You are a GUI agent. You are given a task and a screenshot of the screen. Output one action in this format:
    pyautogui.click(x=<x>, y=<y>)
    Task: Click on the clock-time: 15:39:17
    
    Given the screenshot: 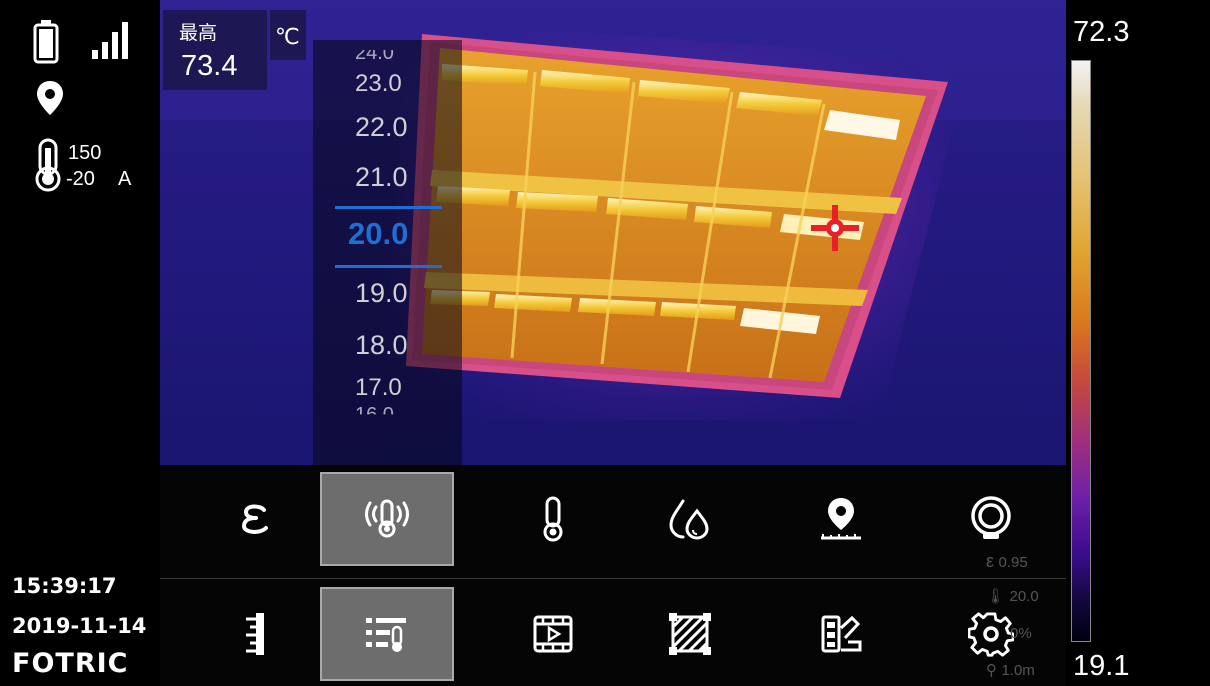 What is the action you would take?
    pyautogui.click(x=64, y=586)
    